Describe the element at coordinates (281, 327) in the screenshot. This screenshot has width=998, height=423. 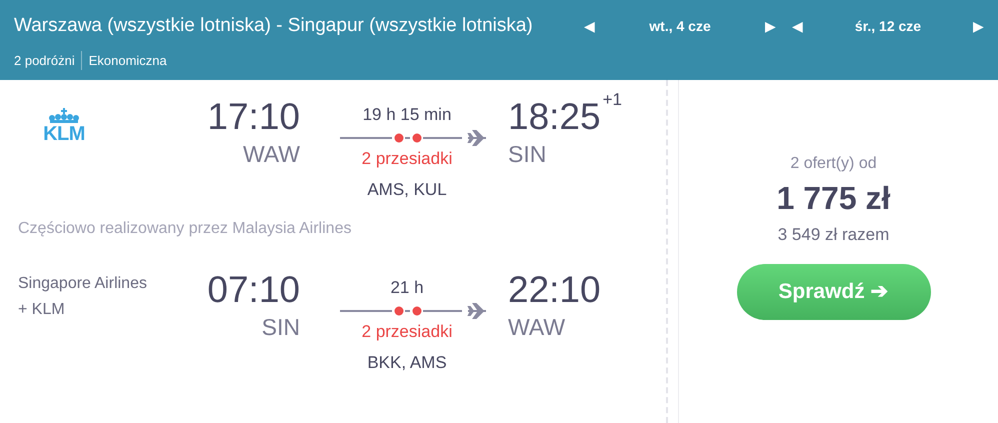
I see `departure-airport: SIN` at that location.